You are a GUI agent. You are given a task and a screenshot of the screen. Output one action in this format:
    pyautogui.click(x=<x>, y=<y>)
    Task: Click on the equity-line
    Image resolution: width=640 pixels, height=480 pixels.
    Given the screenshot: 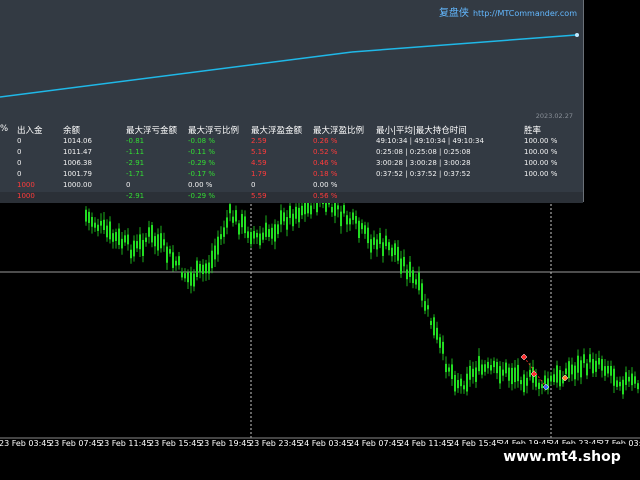 What is the action you would take?
    pyautogui.click(x=176, y=74)
    